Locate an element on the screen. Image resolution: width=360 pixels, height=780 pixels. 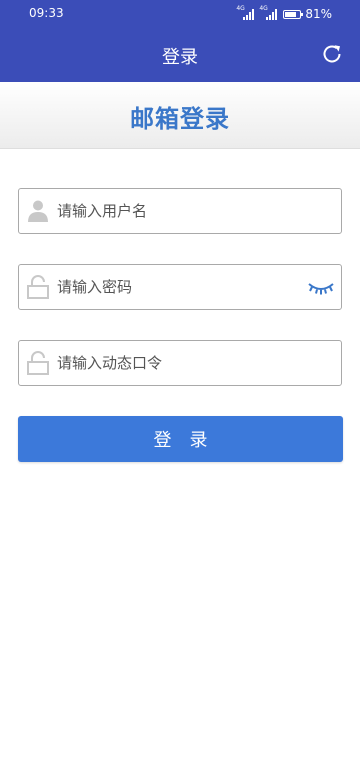
battery-icon is located at coordinates (293, 14).